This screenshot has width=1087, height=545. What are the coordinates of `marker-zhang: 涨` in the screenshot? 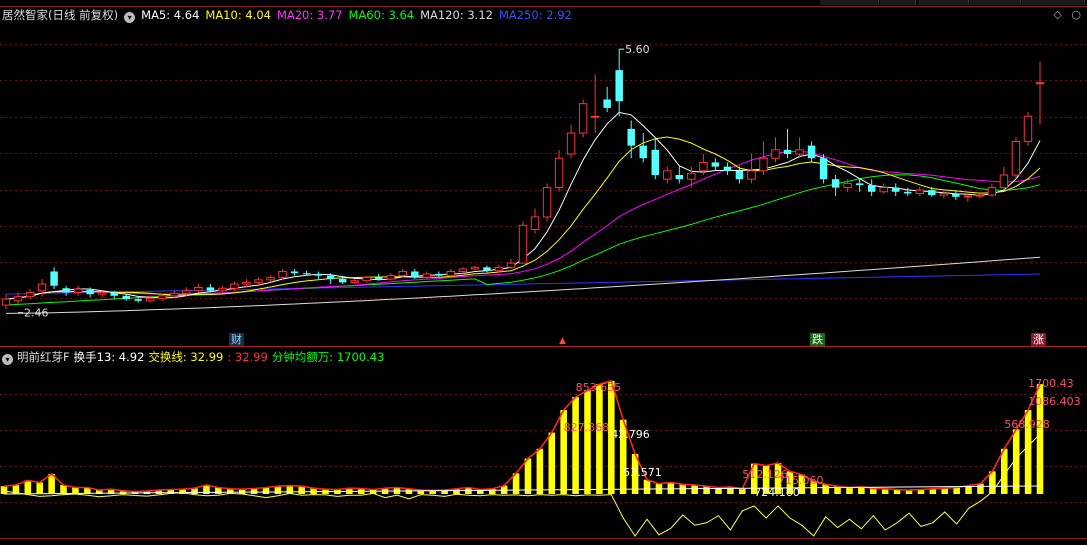 It's located at (1038, 339).